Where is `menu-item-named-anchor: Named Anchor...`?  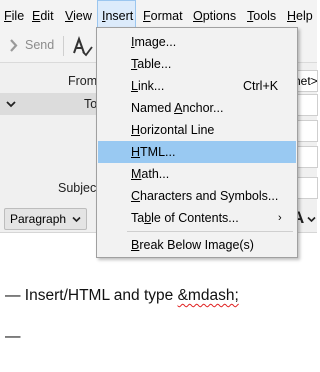
menu-item-named-anchor: Named Anchor... is located at coordinates (197, 108).